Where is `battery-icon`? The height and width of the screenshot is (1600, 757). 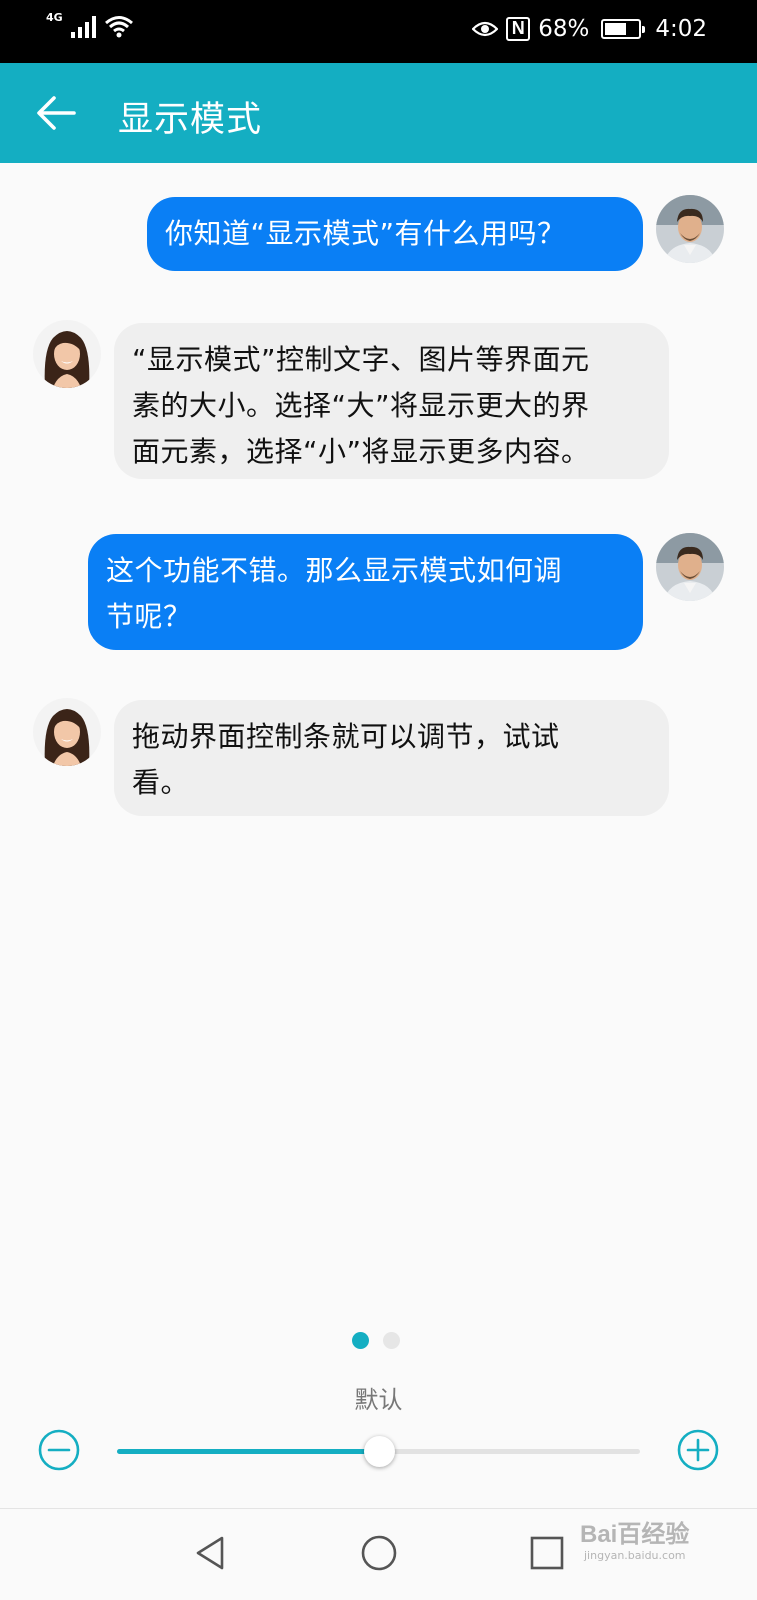 battery-icon is located at coordinates (623, 29).